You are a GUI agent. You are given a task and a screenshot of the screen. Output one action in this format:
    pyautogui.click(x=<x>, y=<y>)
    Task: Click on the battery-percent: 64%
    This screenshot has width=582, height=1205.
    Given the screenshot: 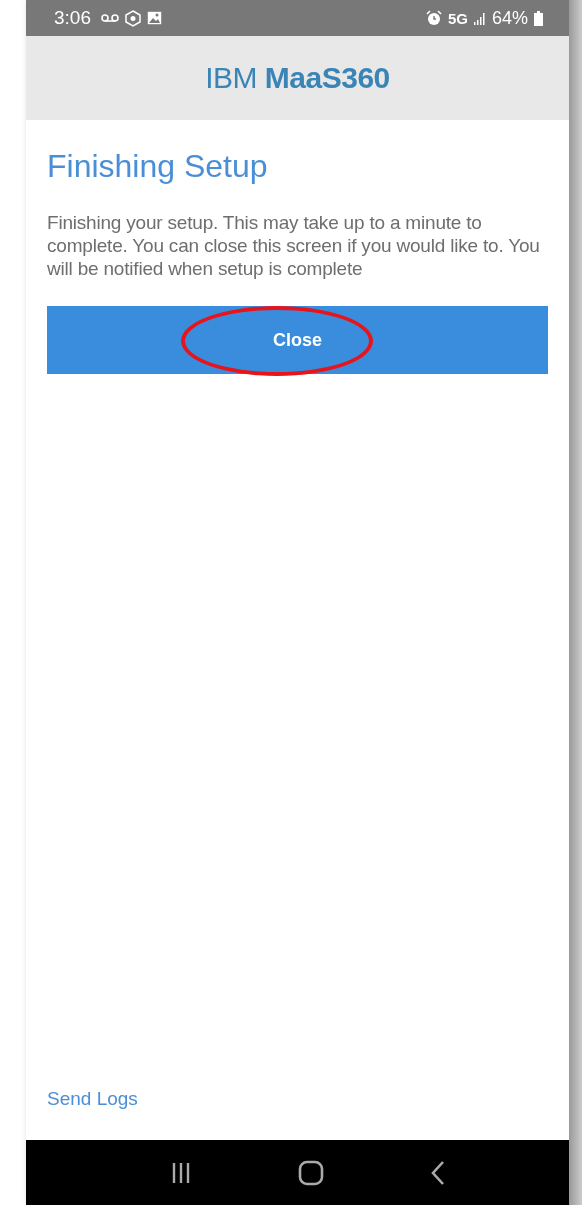 What is the action you would take?
    pyautogui.click(x=509, y=18)
    